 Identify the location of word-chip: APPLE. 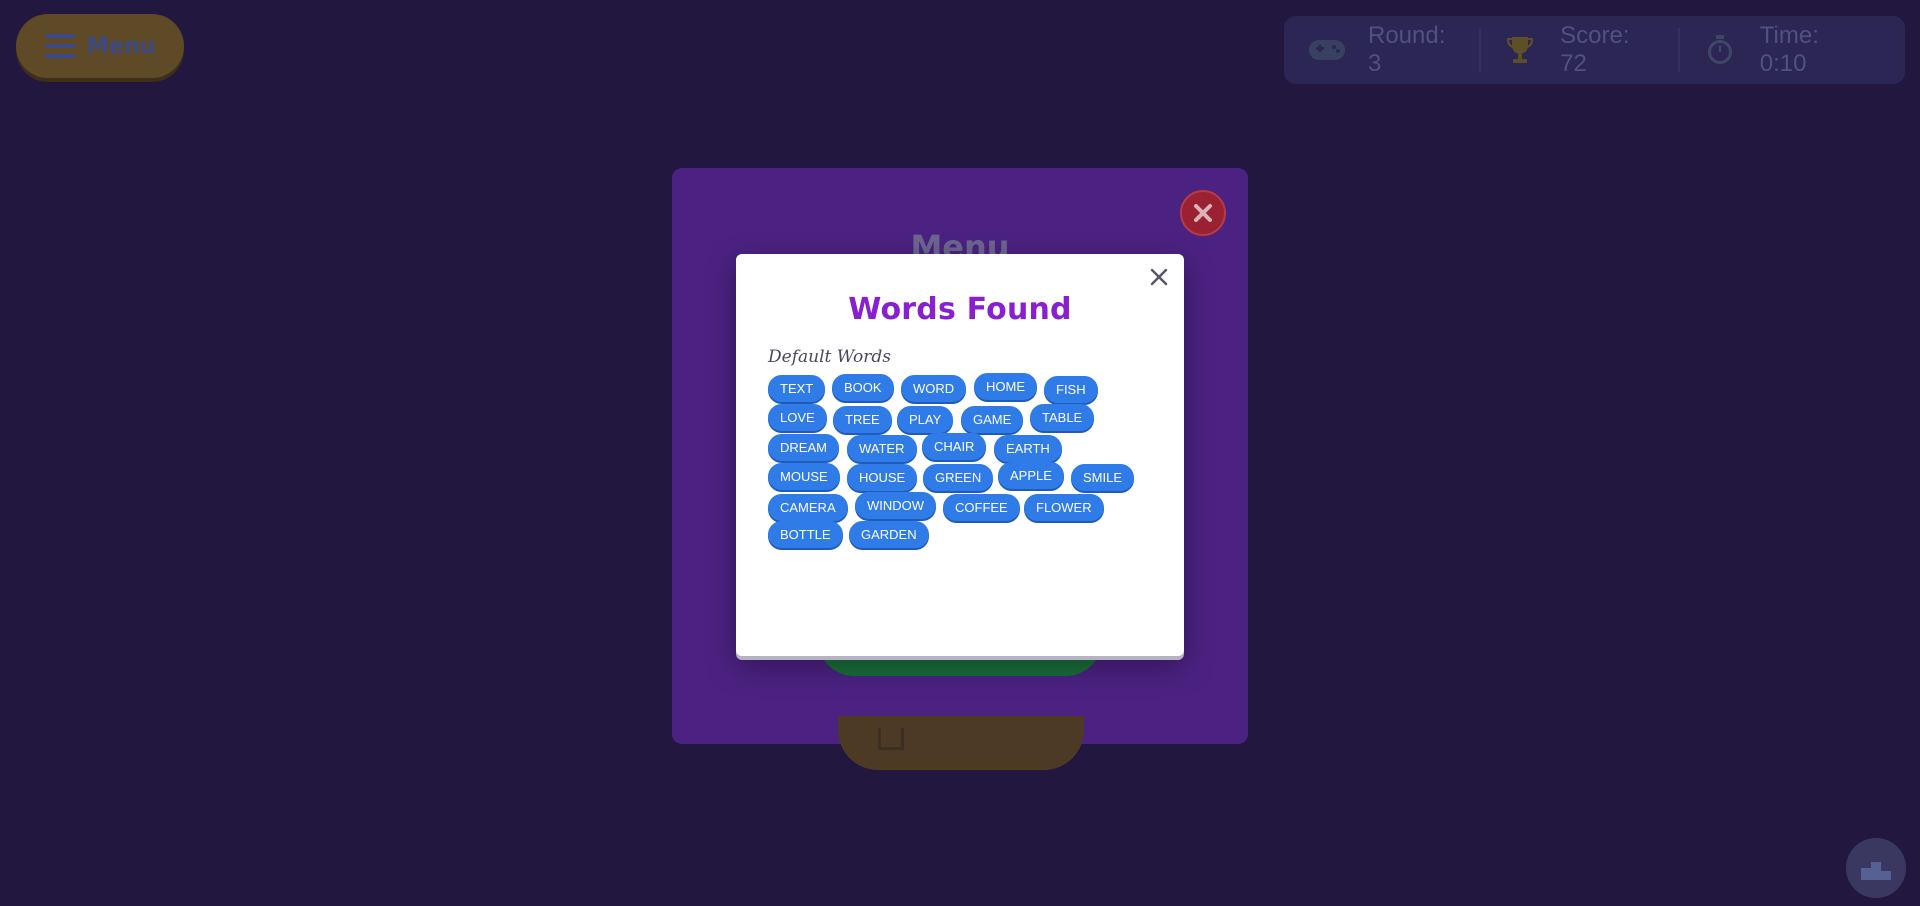
(1031, 475).